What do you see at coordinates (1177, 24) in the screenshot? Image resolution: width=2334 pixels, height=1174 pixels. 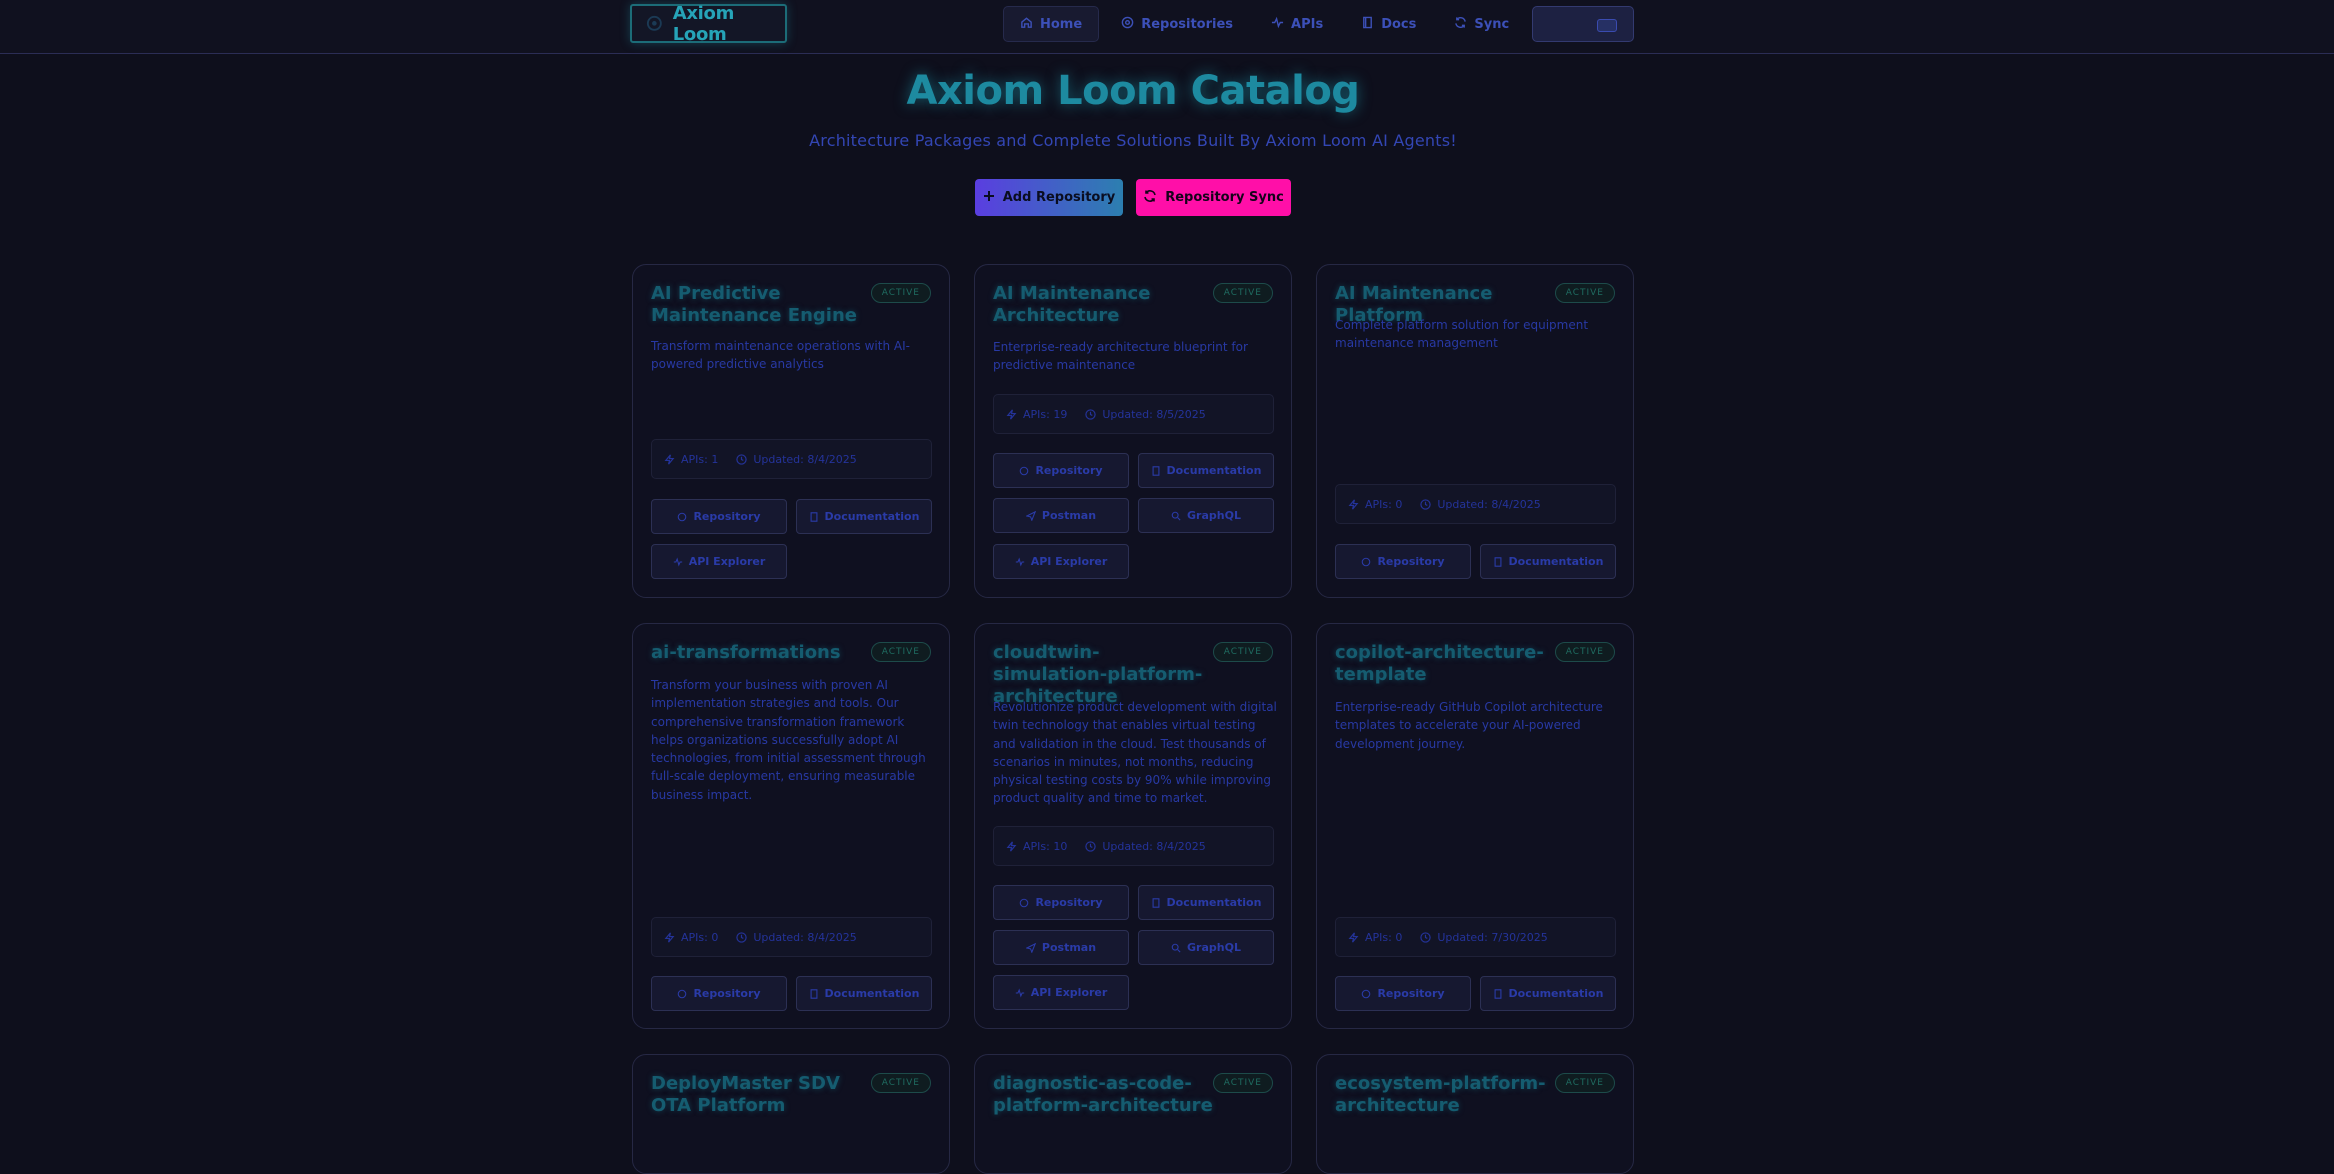 I see `nav-repositories: Repositories` at bounding box center [1177, 24].